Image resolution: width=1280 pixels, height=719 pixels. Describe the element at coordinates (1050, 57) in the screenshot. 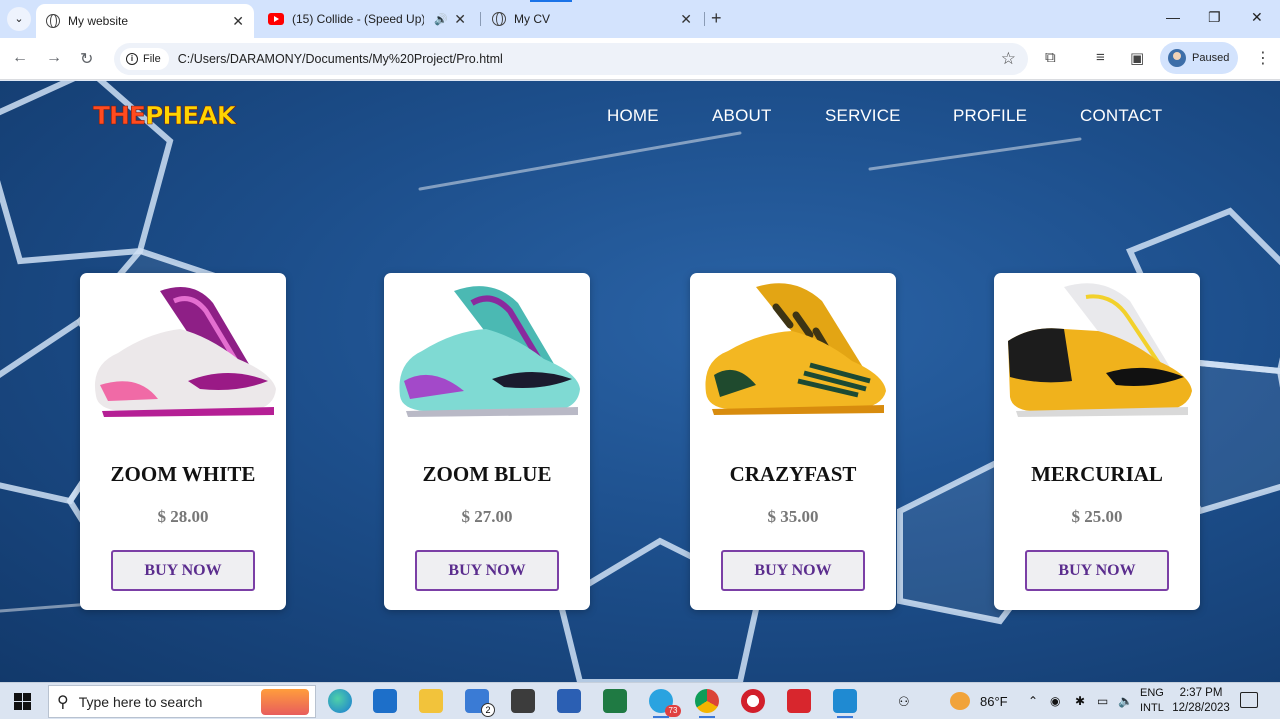

I see `extensions-icon: ⧉` at that location.